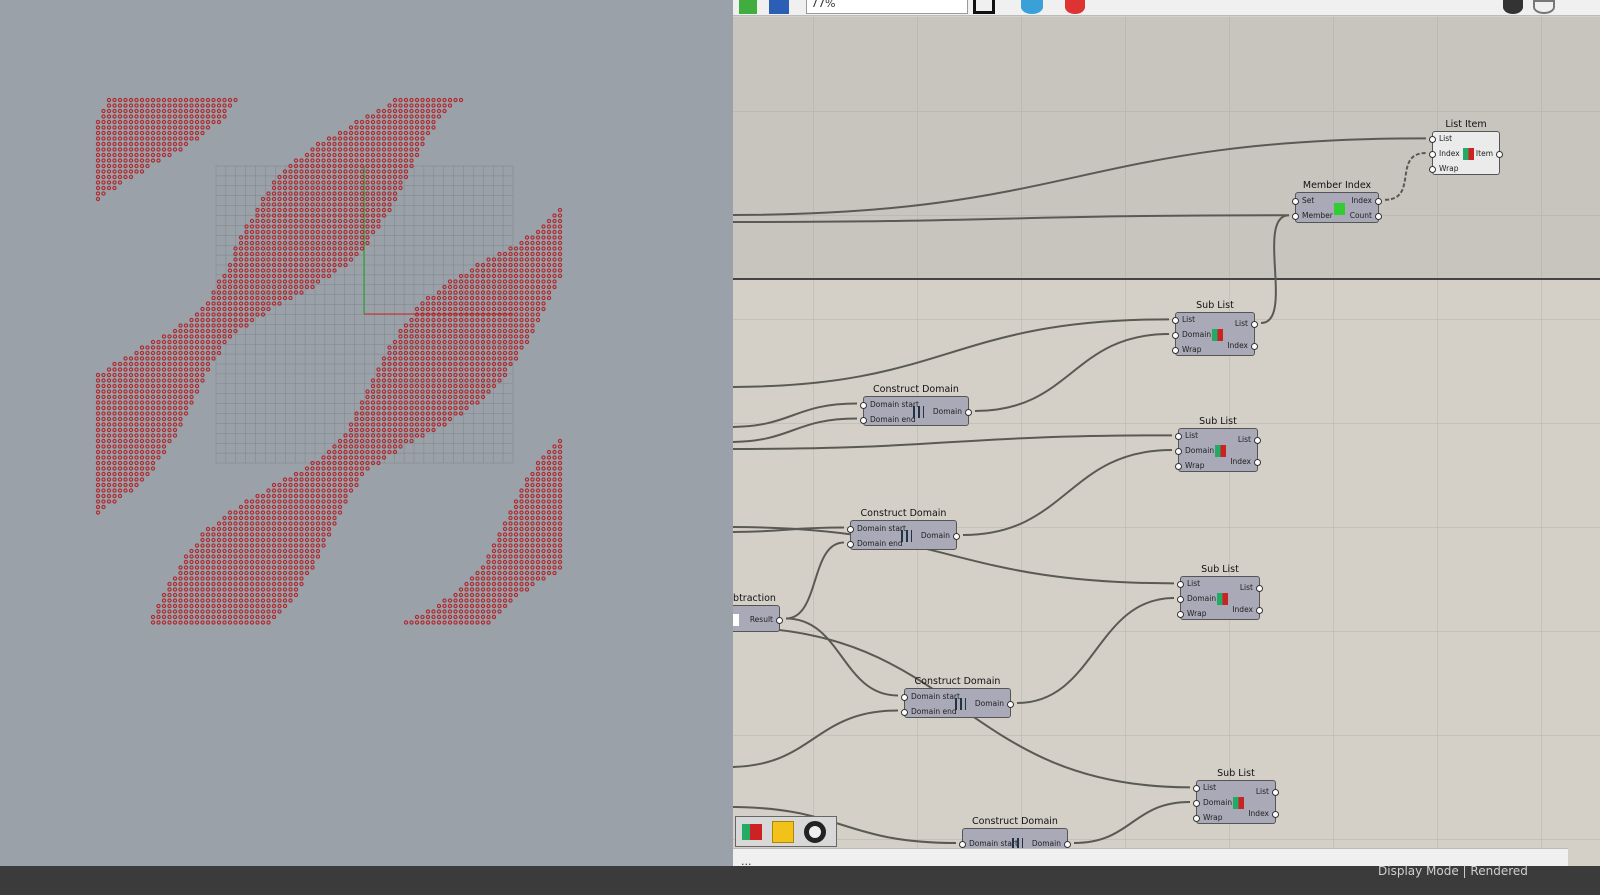 Image resolution: width=1600 pixels, height=895 pixels. I want to click on sound-wave-icon, so click(783, 832).